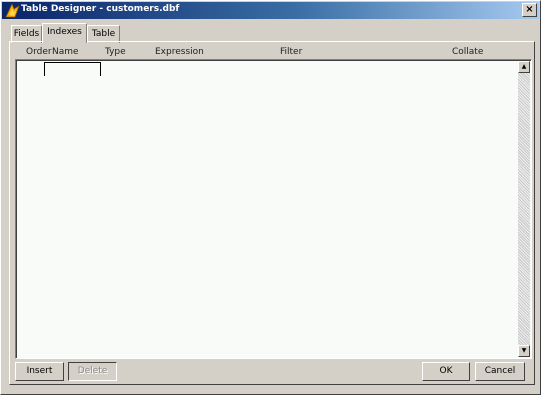 The width and height of the screenshot is (541, 395). Describe the element at coordinates (12, 10) in the screenshot. I see `app-icon` at that location.